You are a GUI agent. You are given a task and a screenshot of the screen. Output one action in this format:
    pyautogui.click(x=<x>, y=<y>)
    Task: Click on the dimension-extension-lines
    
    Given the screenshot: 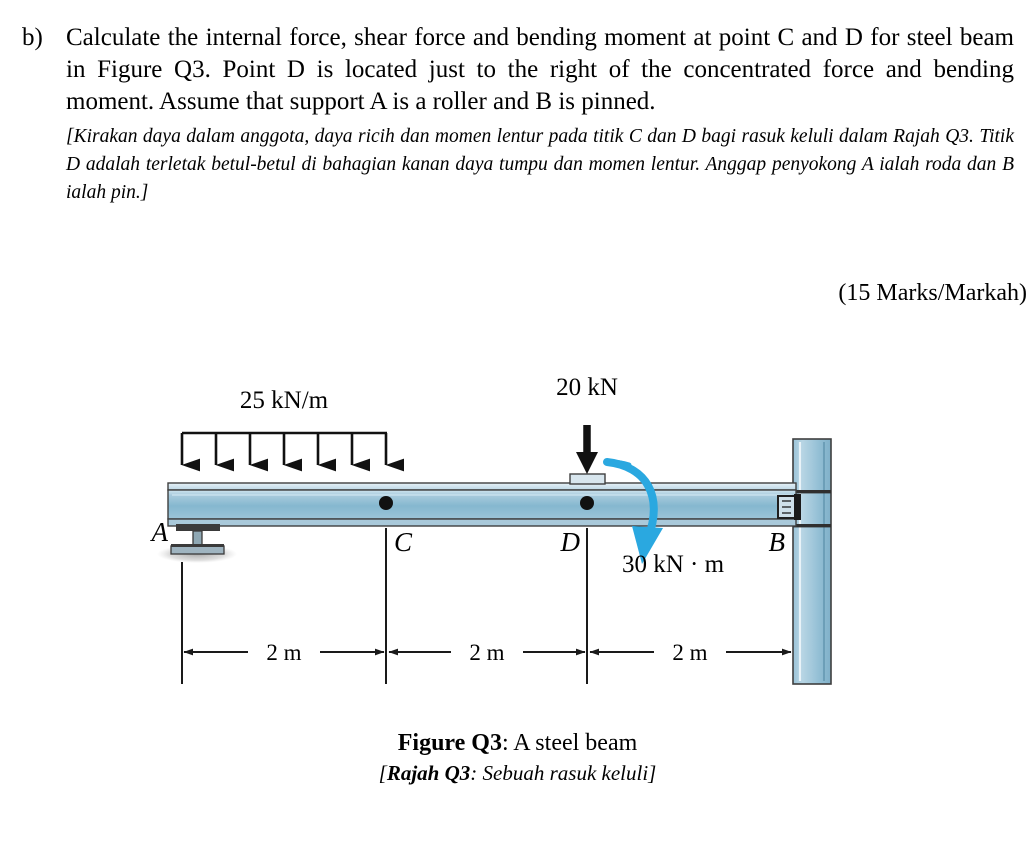 What is the action you would take?
    pyautogui.click(x=384, y=622)
    